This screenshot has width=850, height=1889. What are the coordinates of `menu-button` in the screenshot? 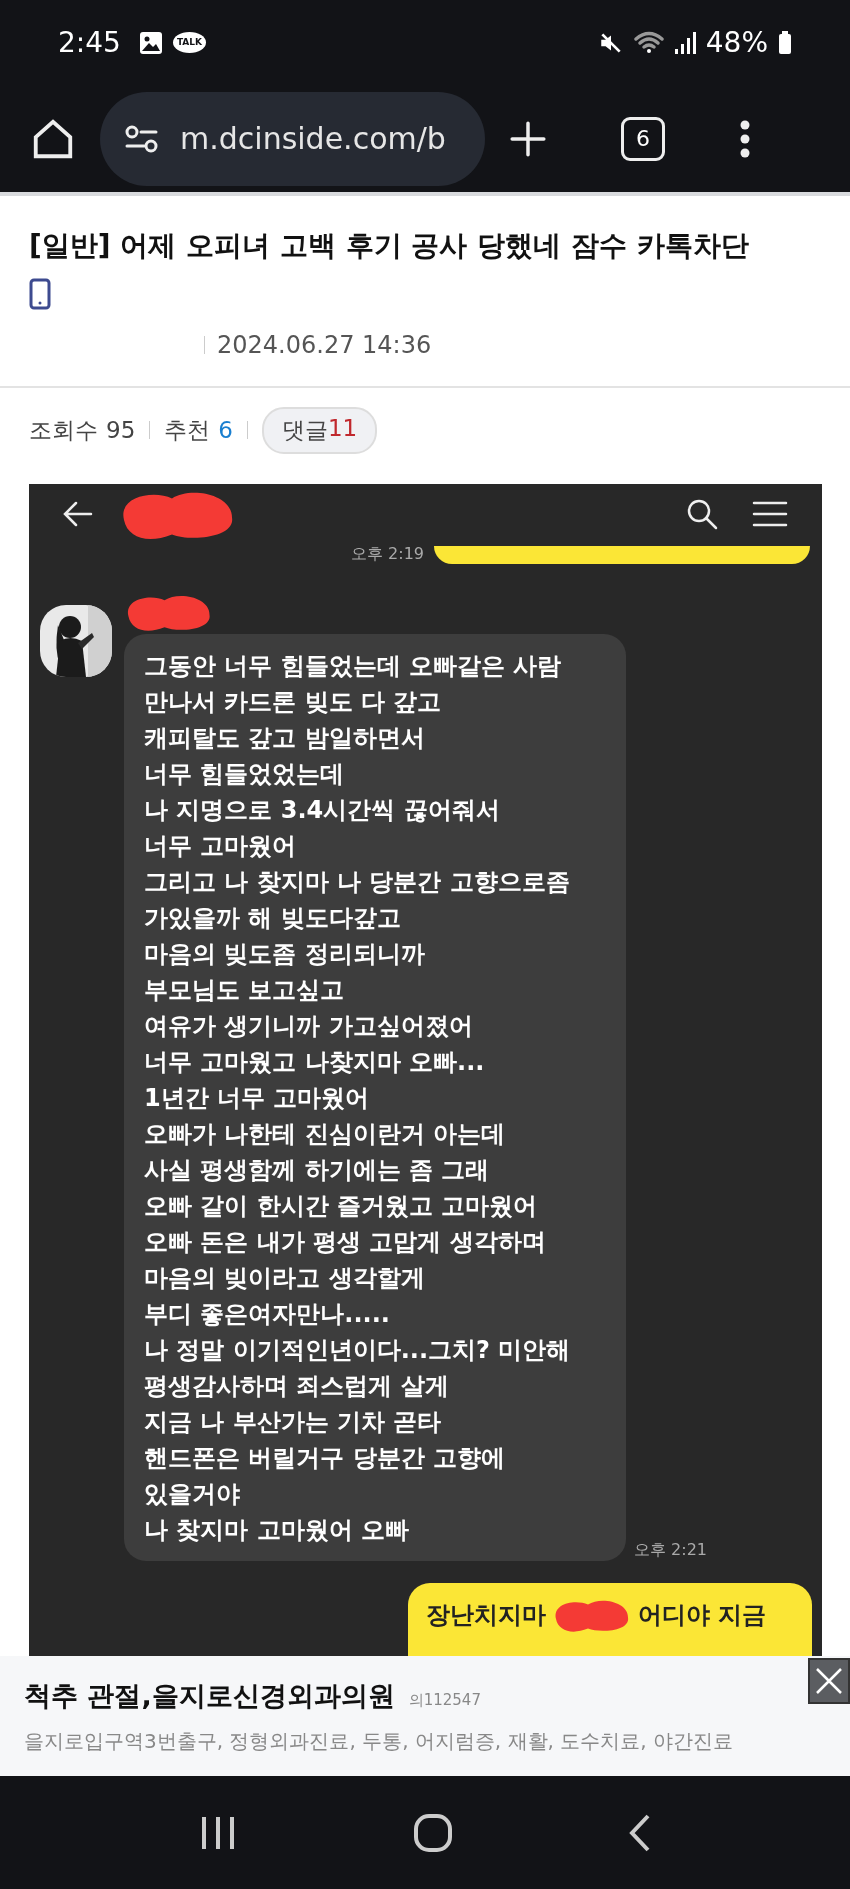 It's located at (745, 138).